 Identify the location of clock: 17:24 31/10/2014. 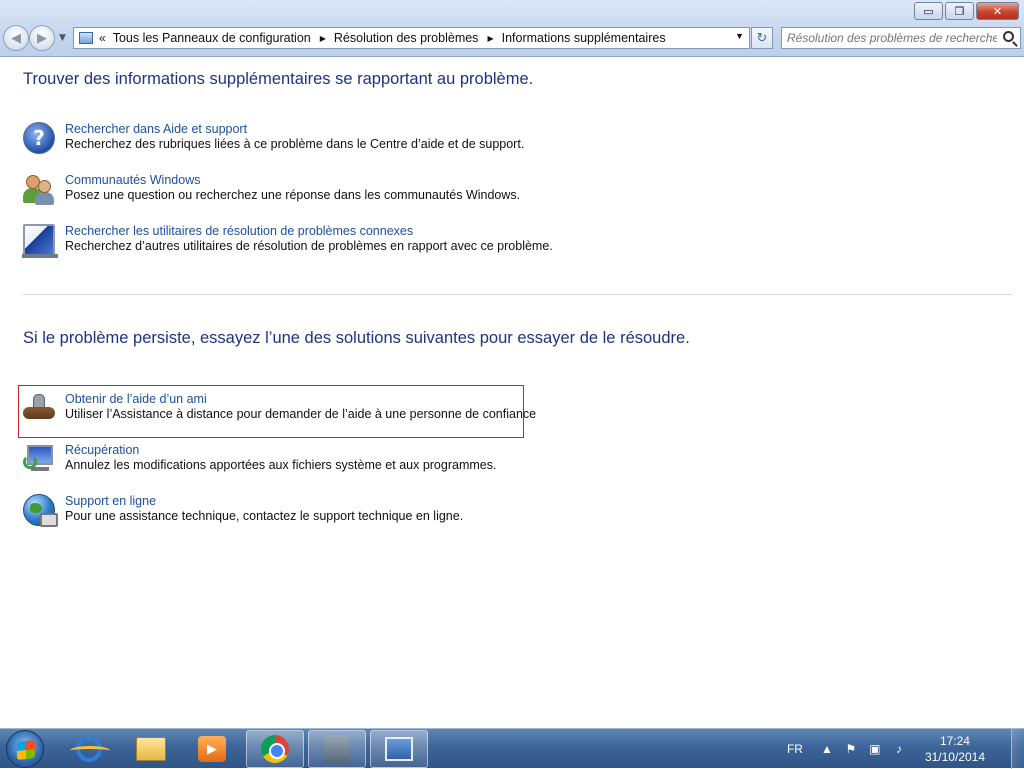
(955, 749).